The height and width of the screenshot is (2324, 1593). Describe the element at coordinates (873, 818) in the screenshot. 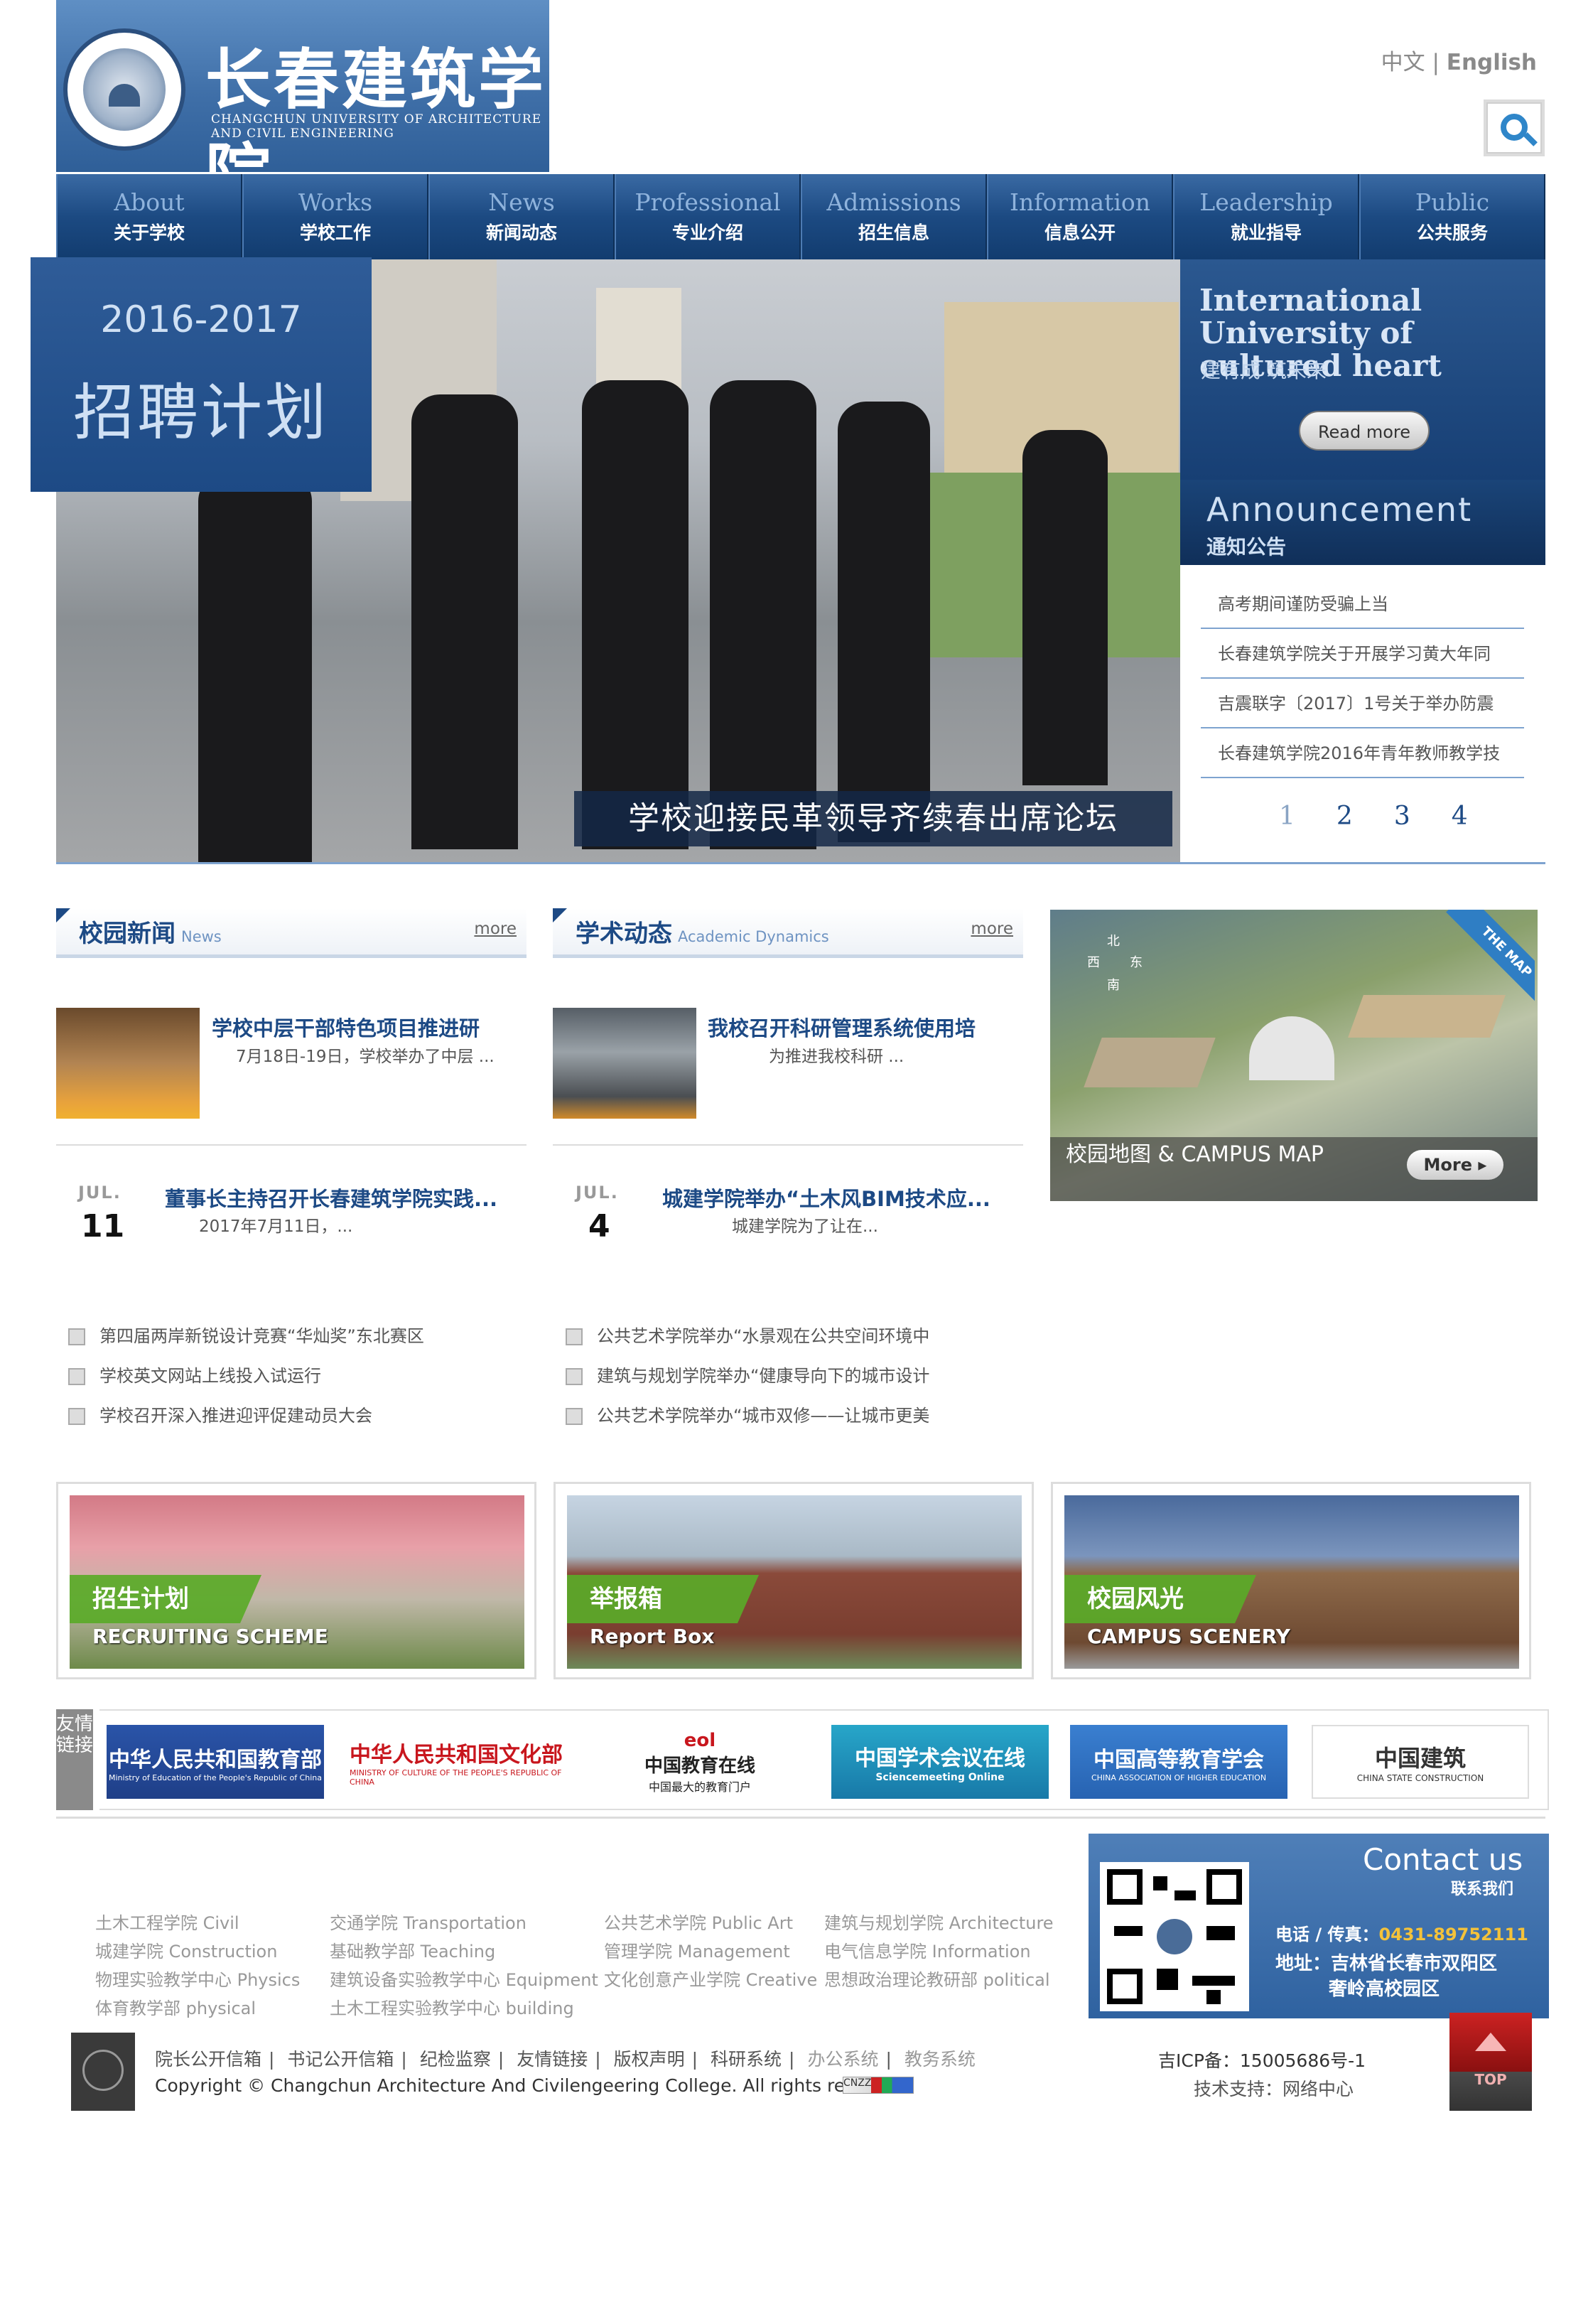

I see `hero-caption: 学校迎接民革领导齐续春出席论坛` at that location.